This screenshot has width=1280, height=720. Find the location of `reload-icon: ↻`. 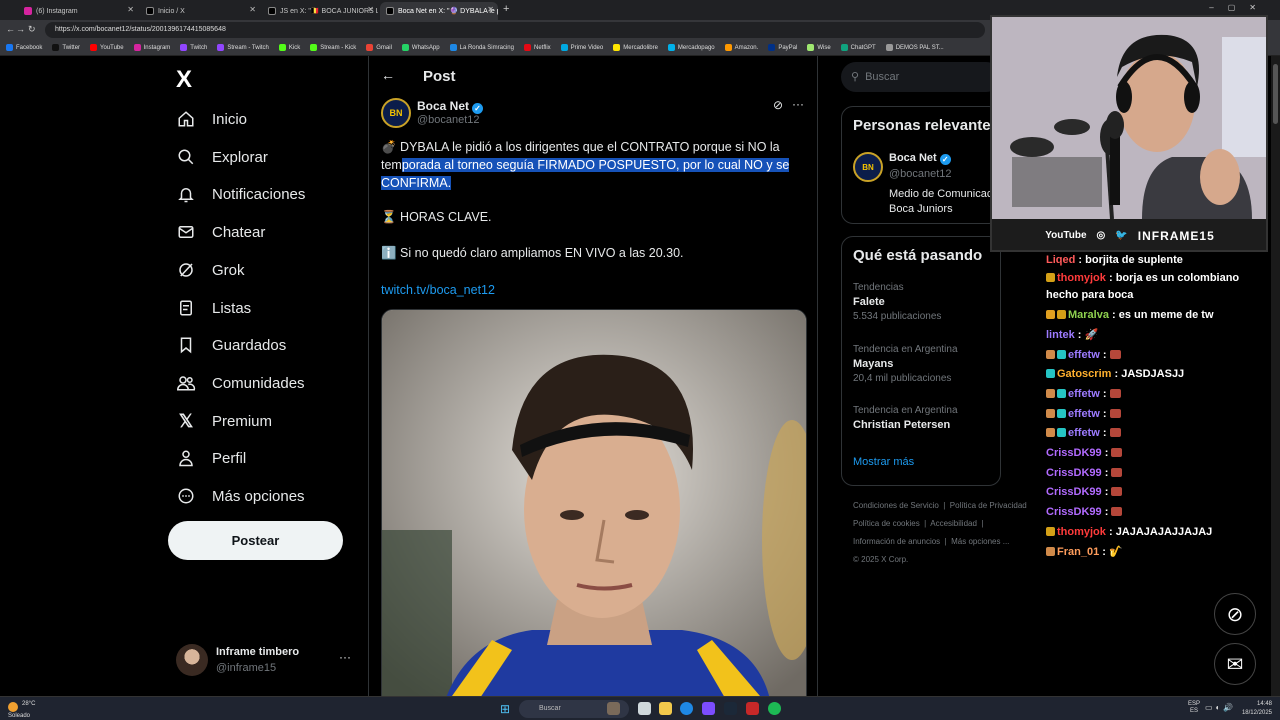

reload-icon: ↻ is located at coordinates (32, 29).